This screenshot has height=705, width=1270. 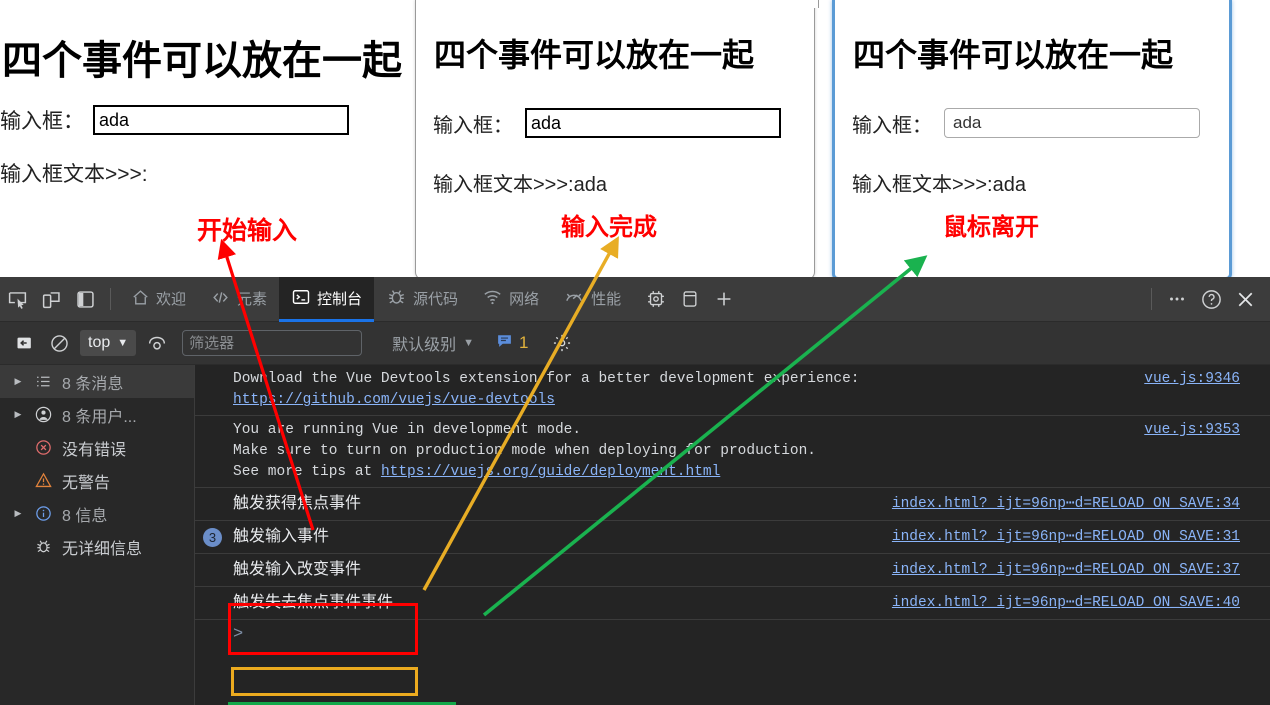 I want to click on add-panel-icon, so click(x=724, y=299).